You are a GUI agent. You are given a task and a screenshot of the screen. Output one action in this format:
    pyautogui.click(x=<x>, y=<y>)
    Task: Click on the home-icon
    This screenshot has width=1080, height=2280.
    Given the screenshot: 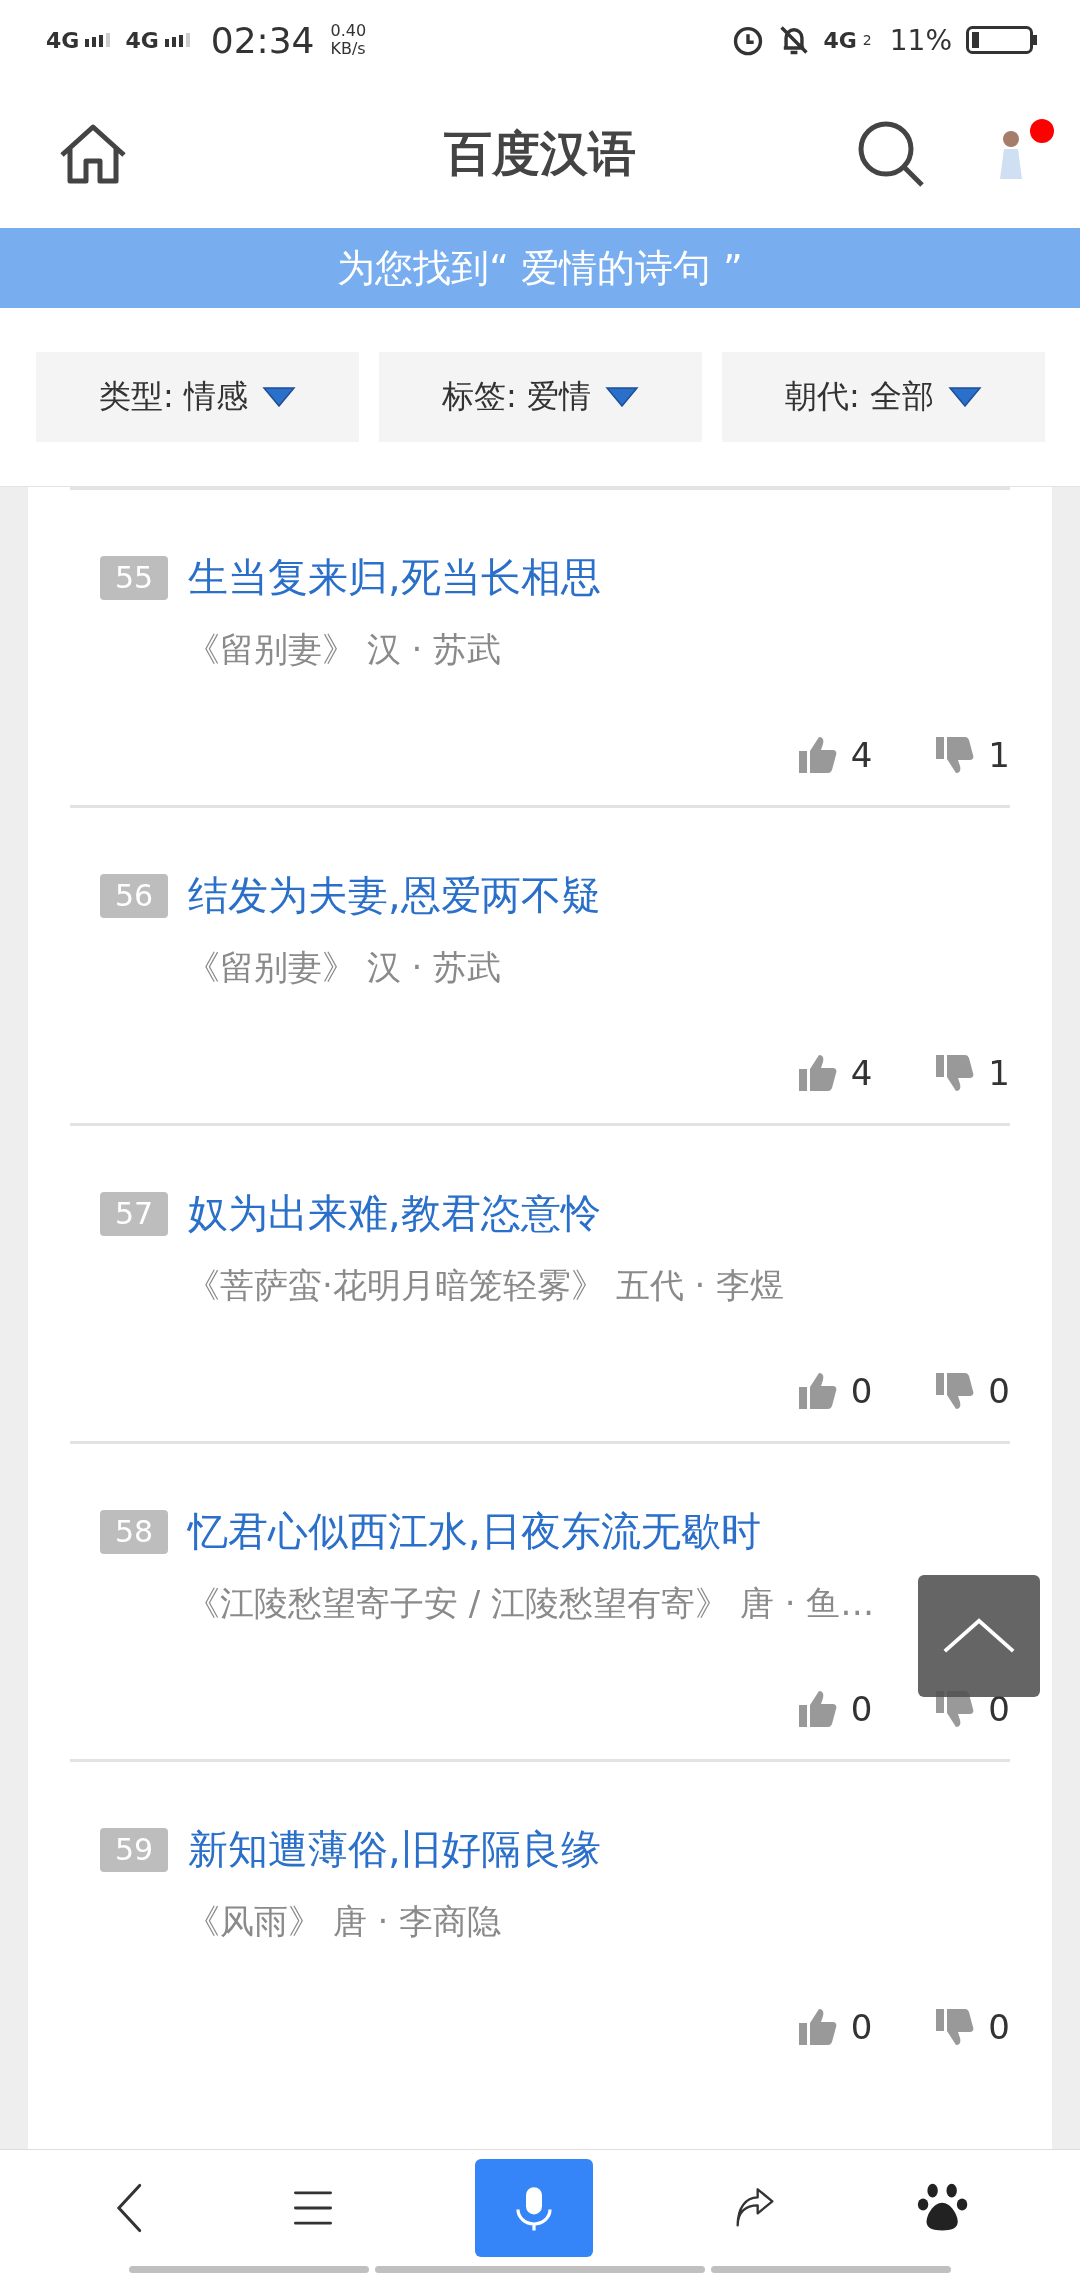 What is the action you would take?
    pyautogui.click(x=93, y=154)
    